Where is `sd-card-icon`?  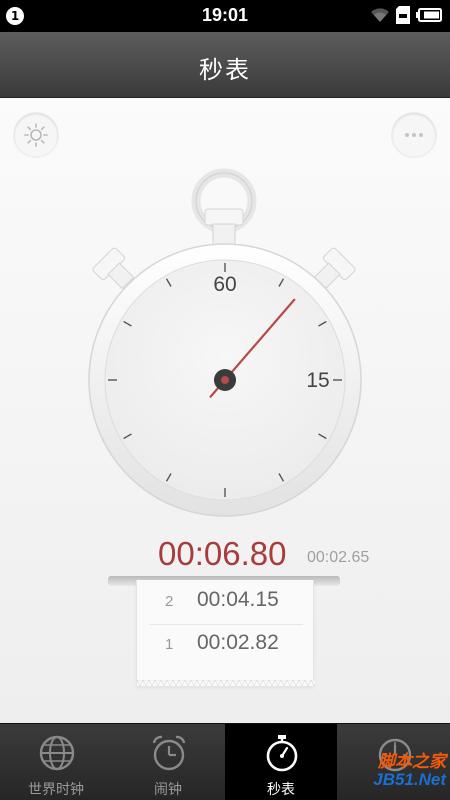 sd-card-icon is located at coordinates (403, 15).